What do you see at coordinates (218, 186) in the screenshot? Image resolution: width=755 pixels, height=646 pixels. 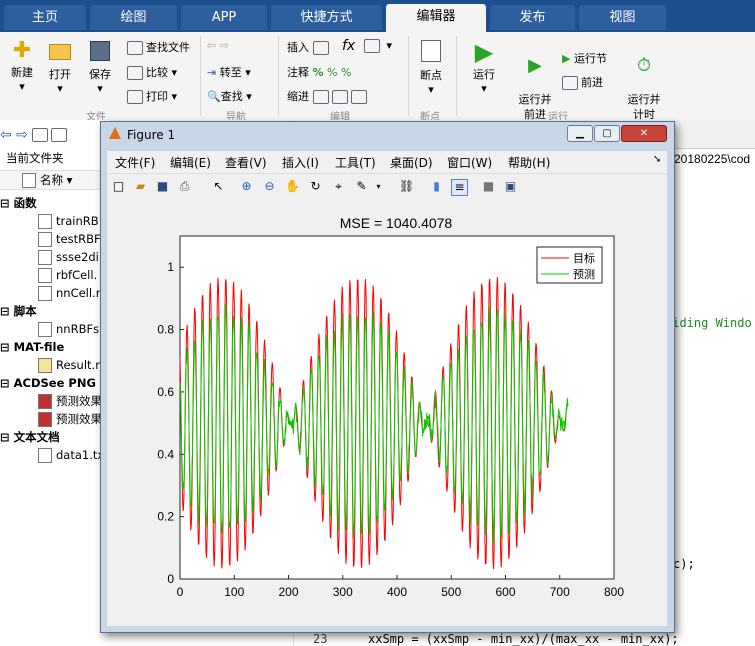 I see `pointer-icon: ↖` at bounding box center [218, 186].